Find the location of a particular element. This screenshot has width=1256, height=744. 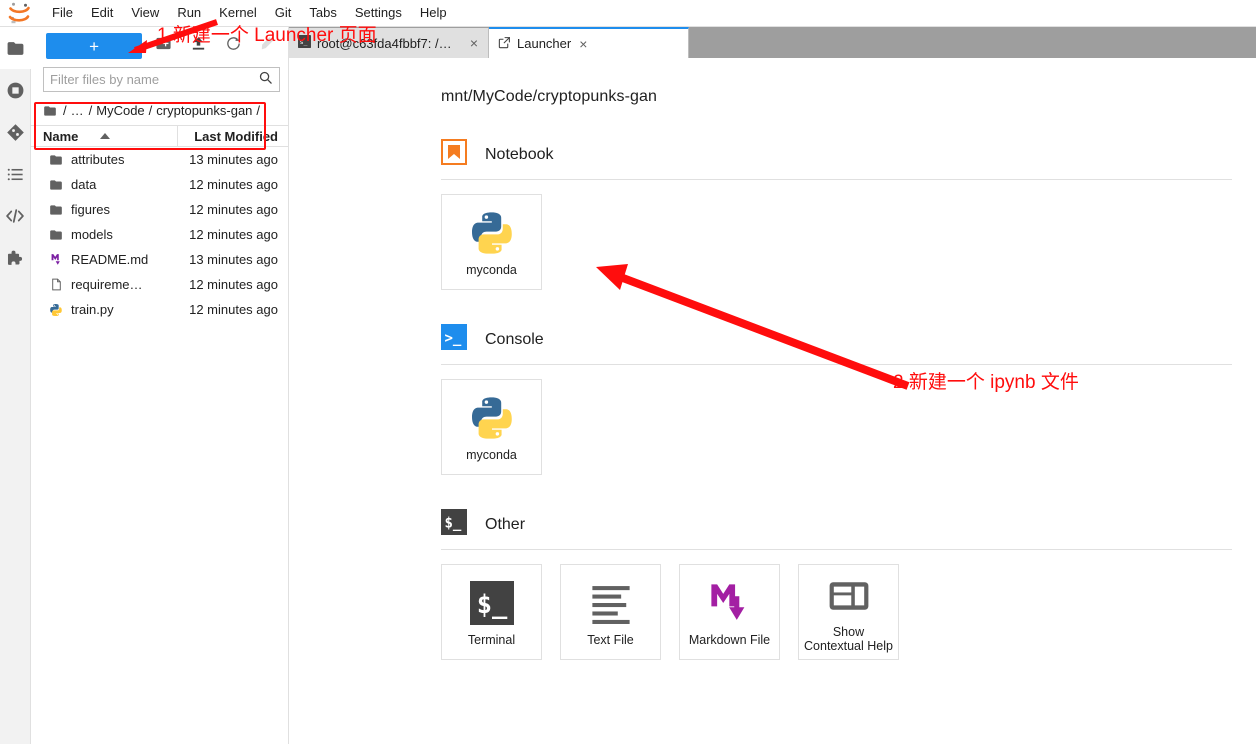

upload-button is located at coordinates (198, 46).